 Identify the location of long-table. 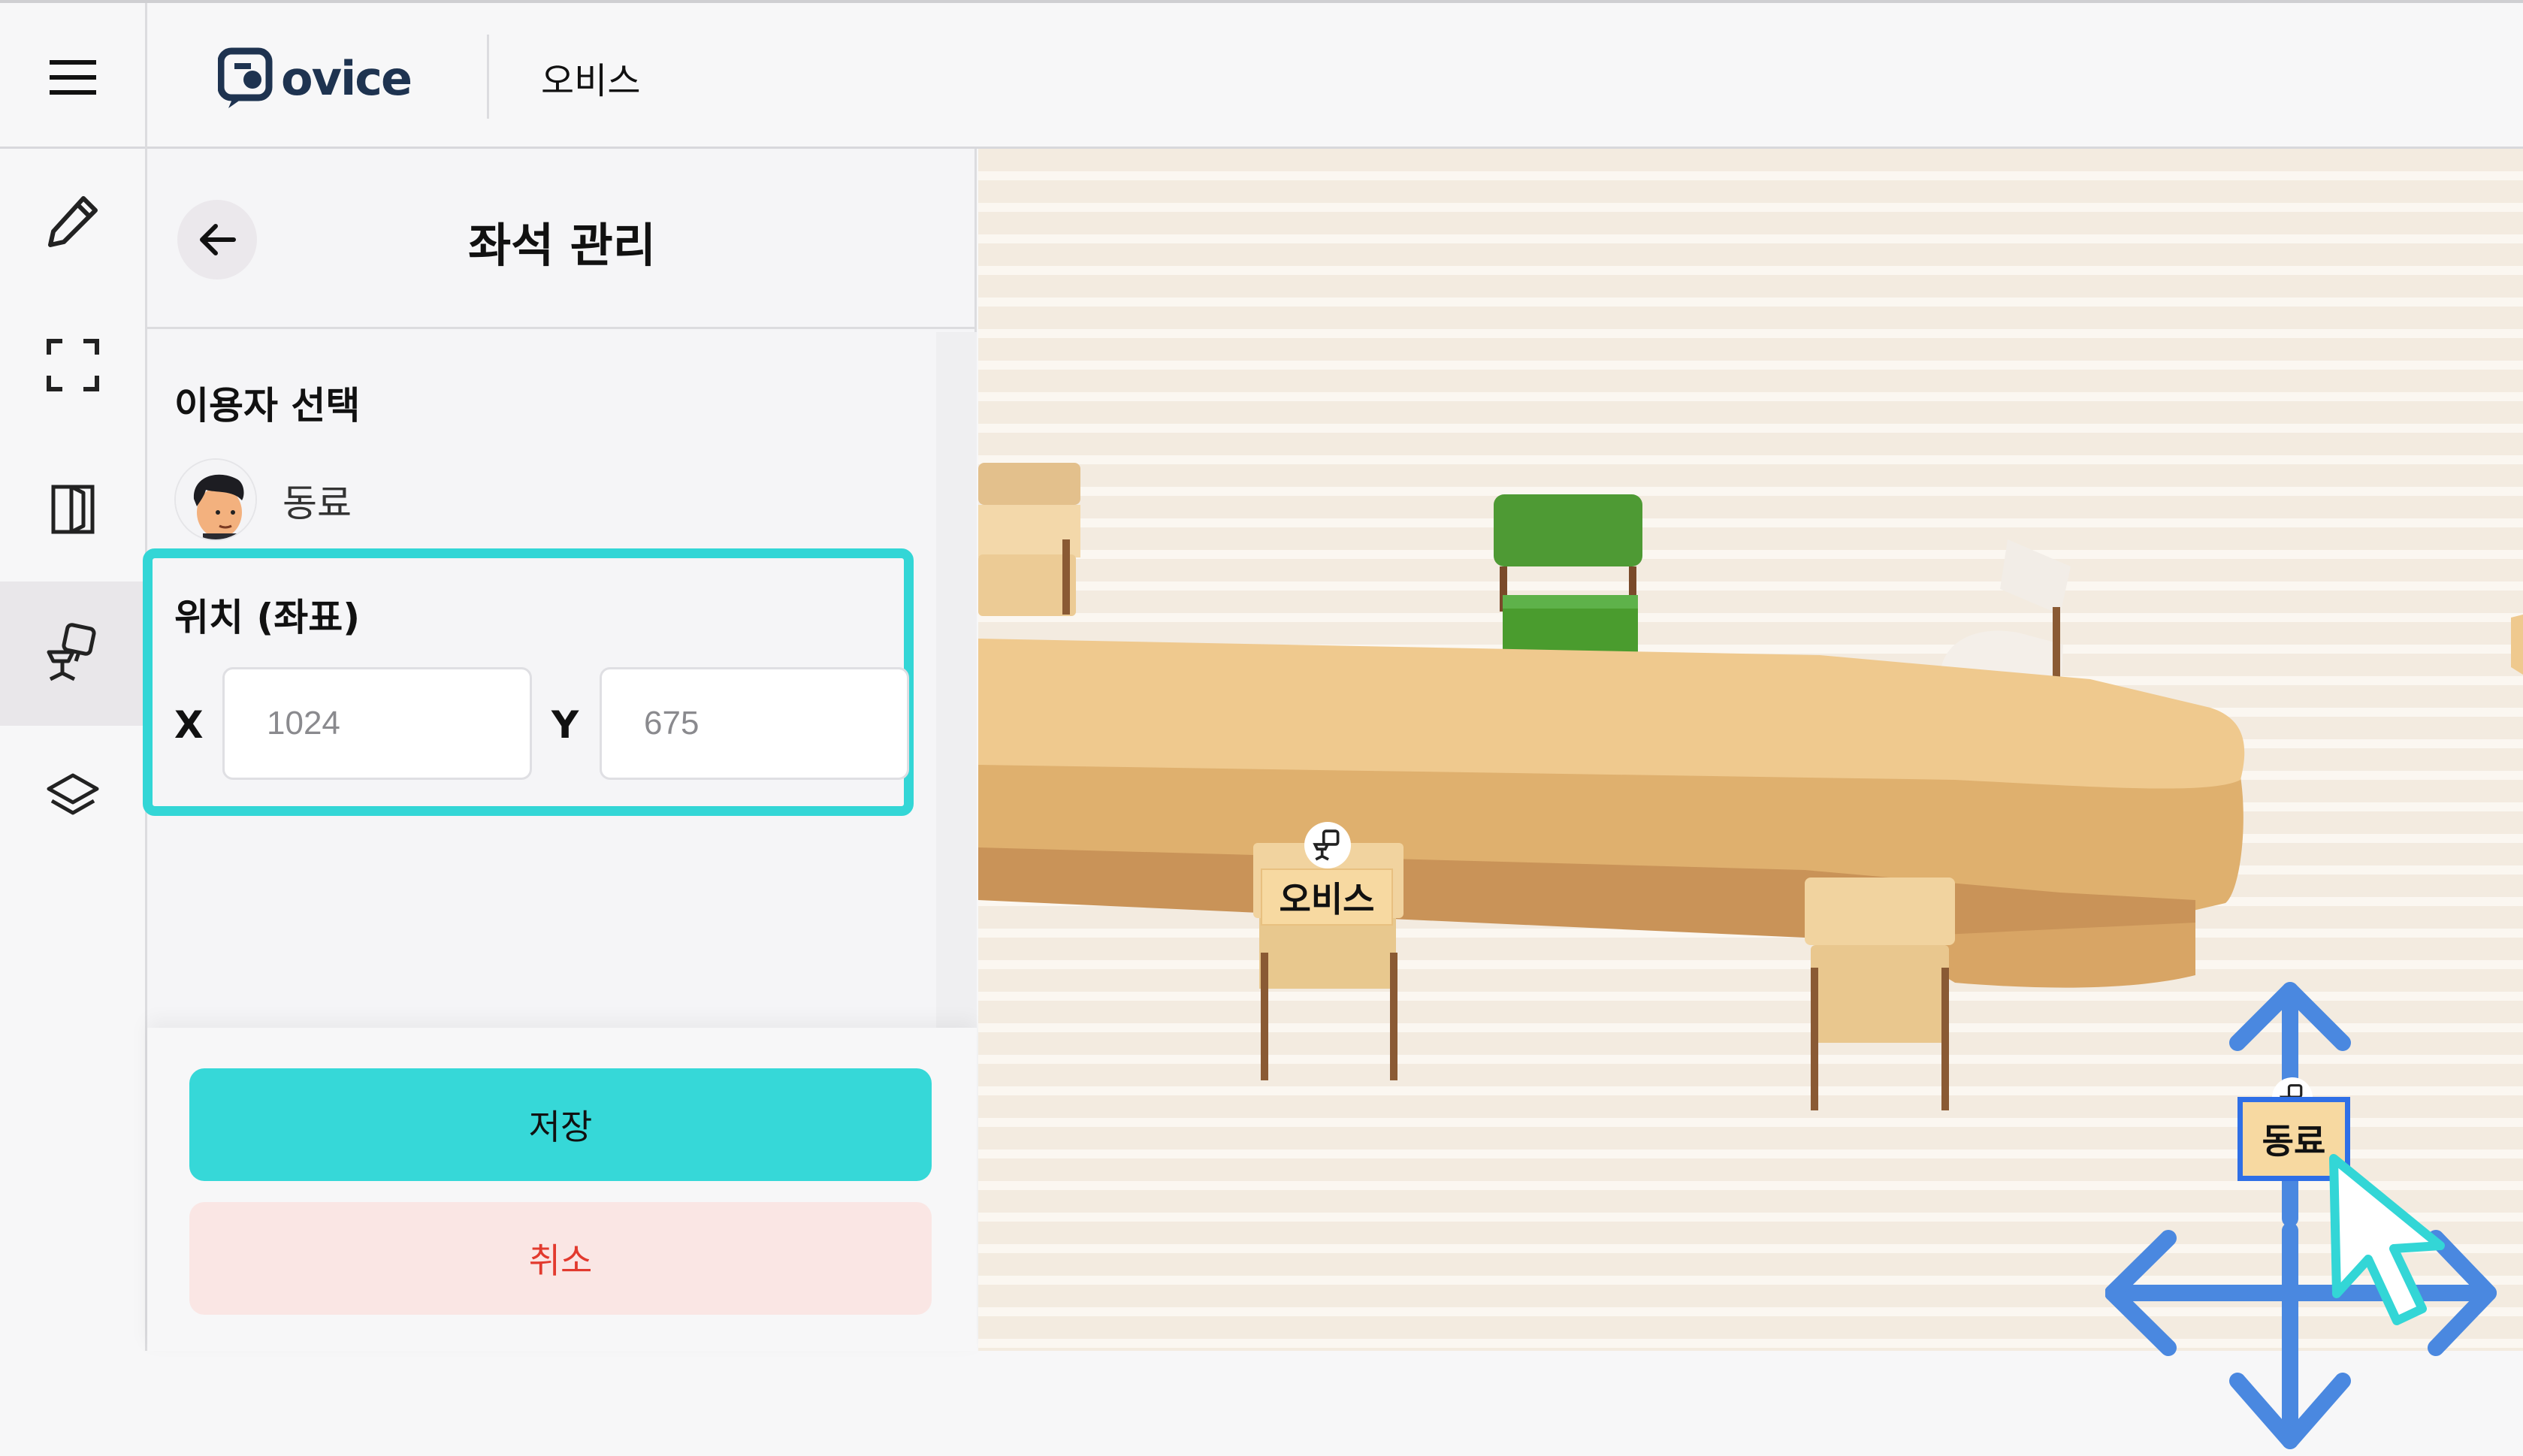
(1612, 813).